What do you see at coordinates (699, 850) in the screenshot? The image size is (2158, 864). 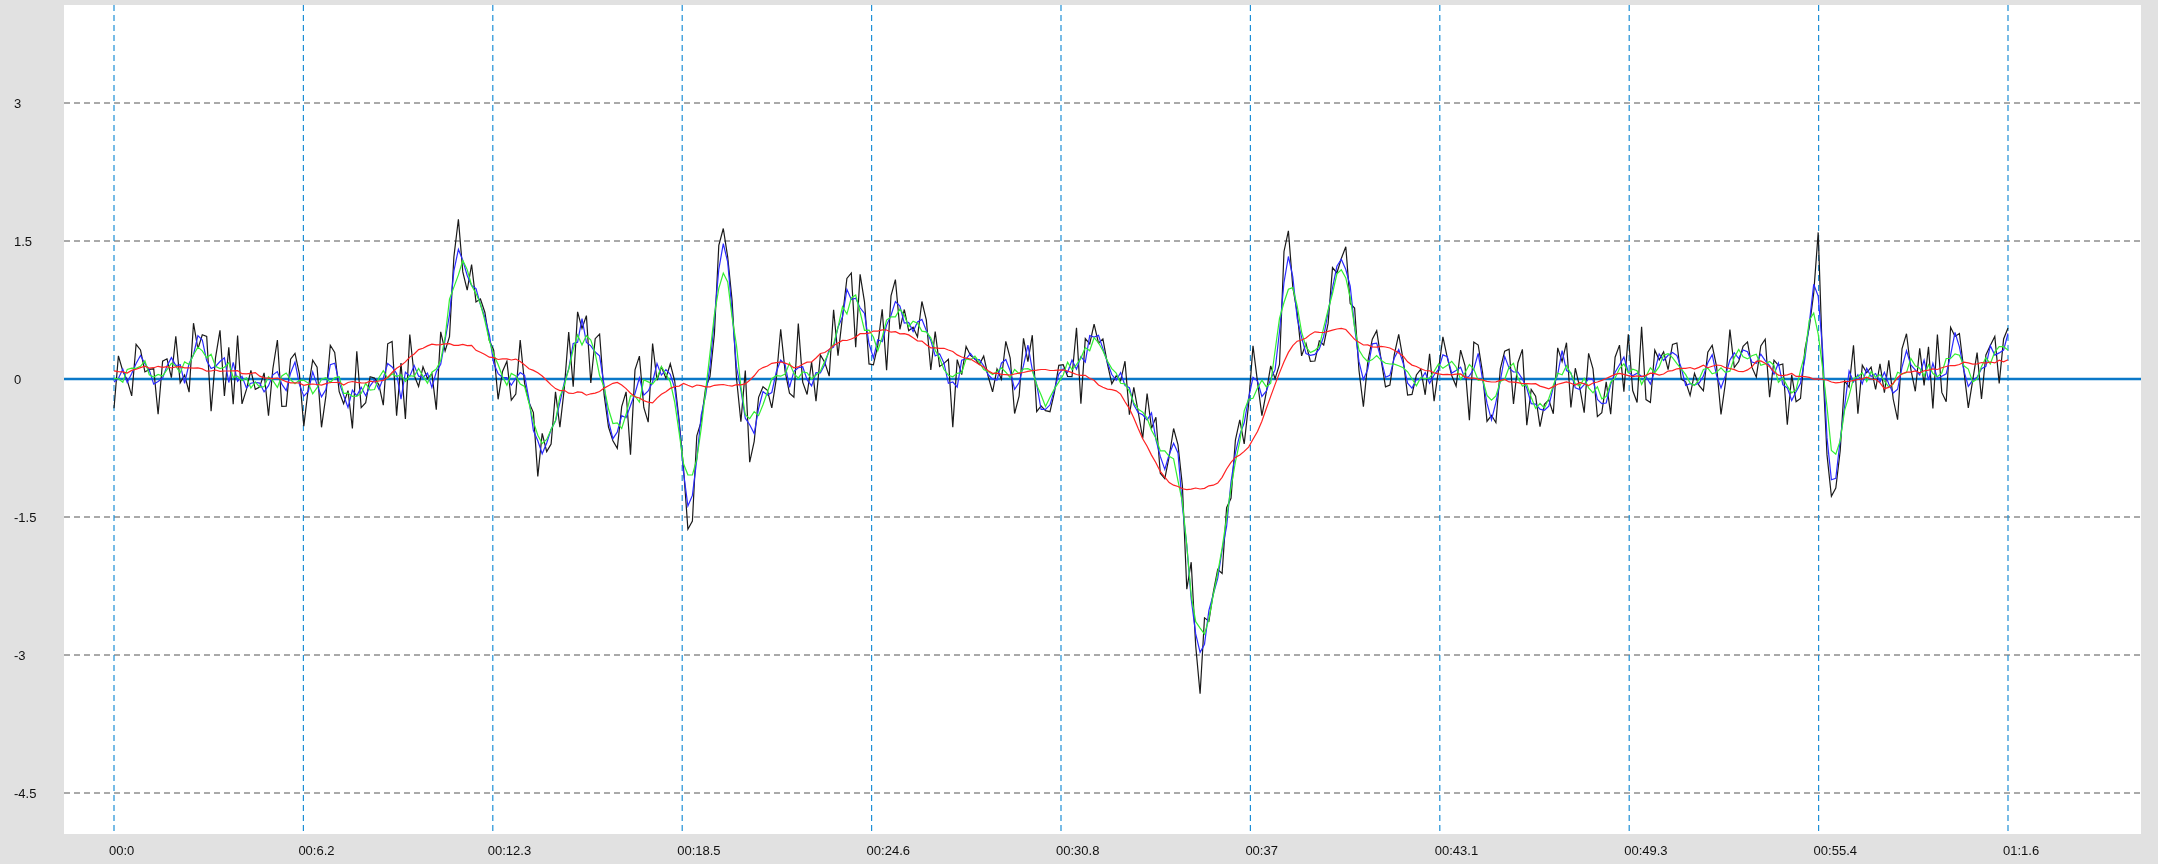 I see `axis-label: 00:18.5` at bounding box center [699, 850].